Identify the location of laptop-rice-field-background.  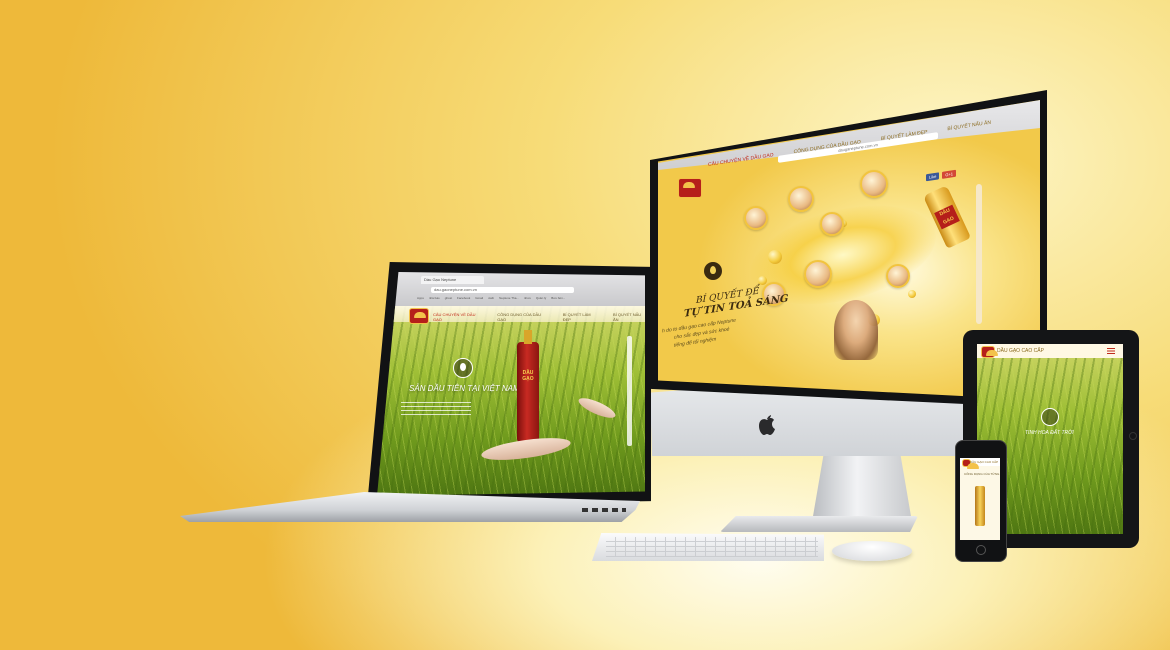
(511, 401).